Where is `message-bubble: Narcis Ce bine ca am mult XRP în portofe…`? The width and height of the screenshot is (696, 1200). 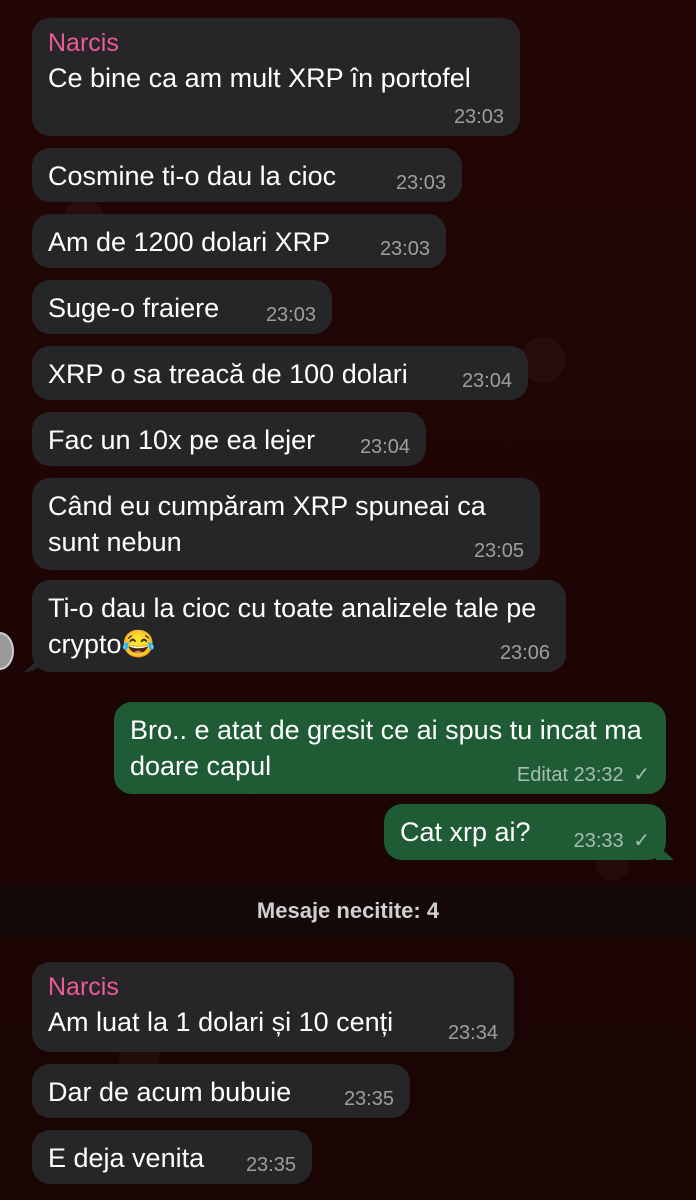
message-bubble: Narcis Ce bine ca am mult XRP în portofe… is located at coordinates (276, 77).